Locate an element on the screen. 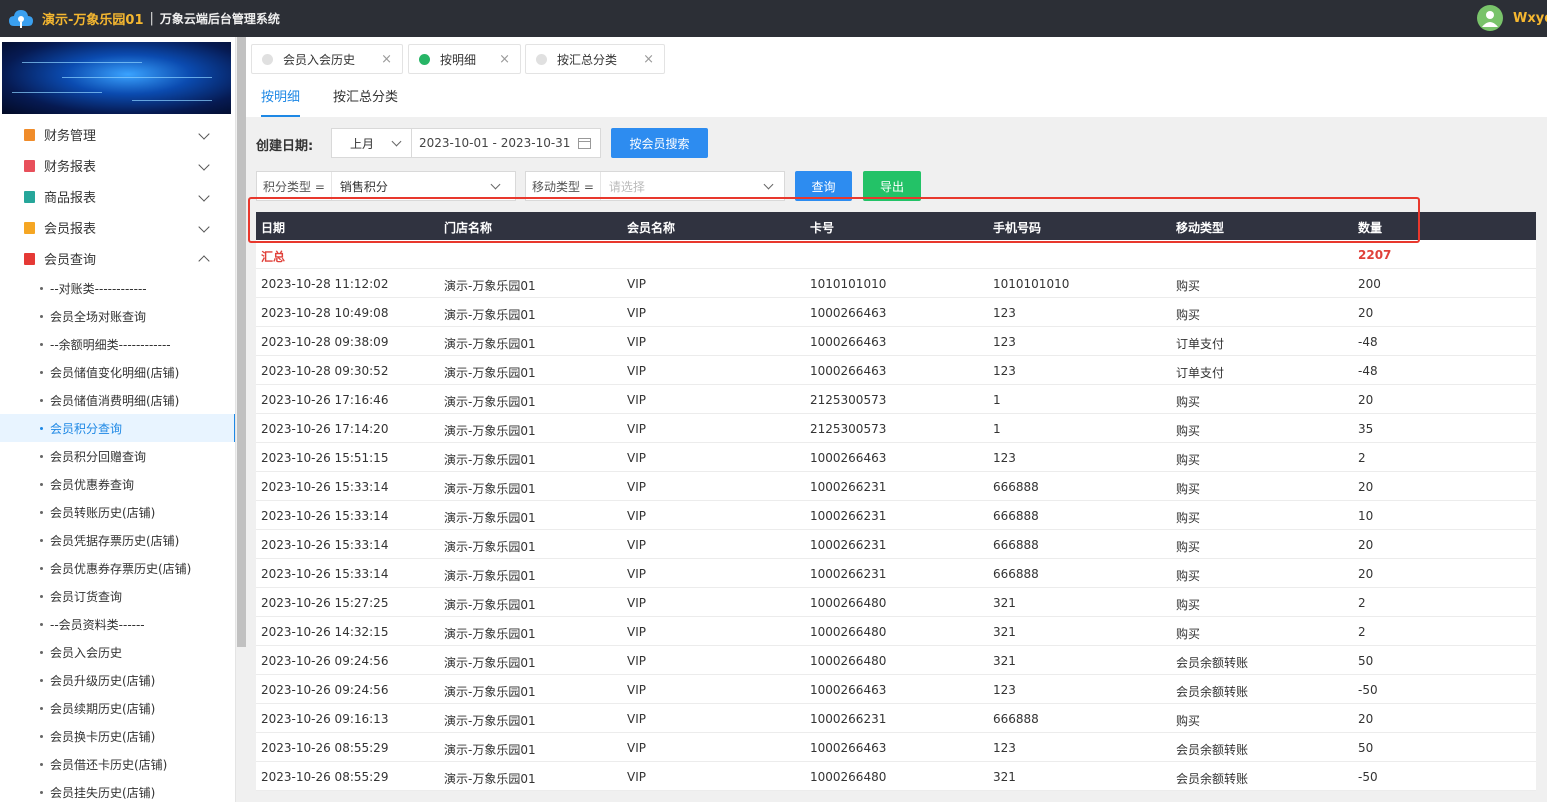 This screenshot has width=1547, height=802. sidebar-scrollbar-thumb is located at coordinates (241, 342).